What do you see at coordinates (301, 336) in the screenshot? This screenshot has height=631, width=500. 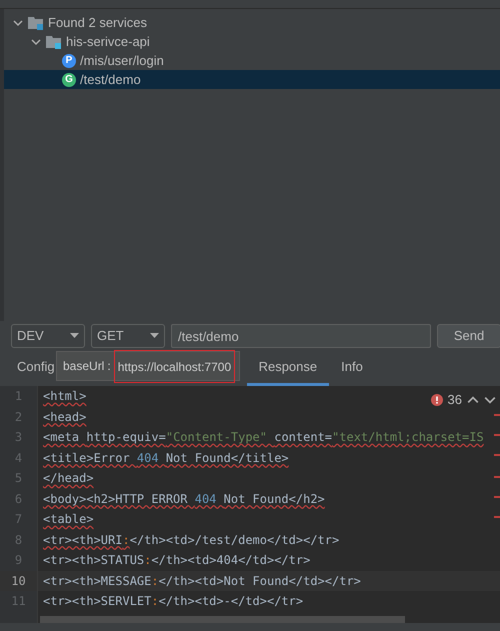 I see `url-field: /test/demo` at bounding box center [301, 336].